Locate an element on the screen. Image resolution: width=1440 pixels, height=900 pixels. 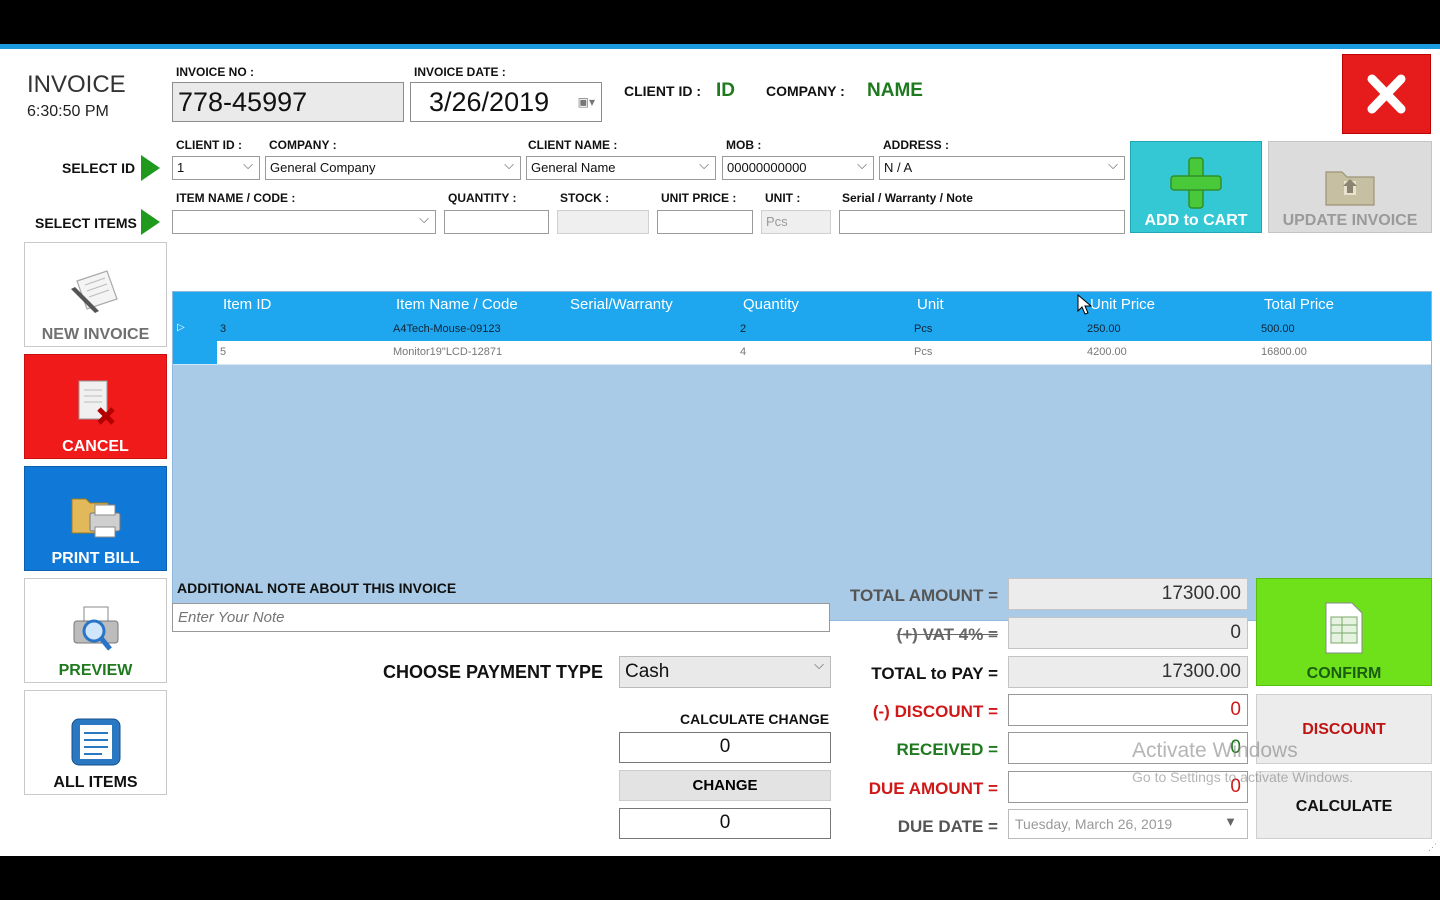
serial-input is located at coordinates (982, 222).